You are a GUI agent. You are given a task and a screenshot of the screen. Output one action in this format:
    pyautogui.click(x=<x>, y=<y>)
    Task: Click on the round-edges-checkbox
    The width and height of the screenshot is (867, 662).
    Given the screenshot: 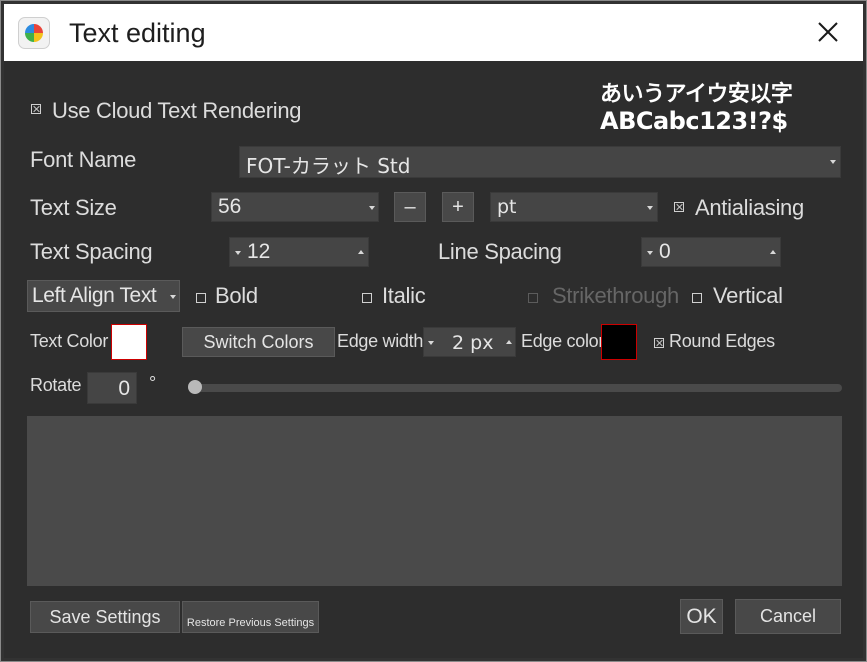 What is the action you would take?
    pyautogui.click(x=659, y=343)
    